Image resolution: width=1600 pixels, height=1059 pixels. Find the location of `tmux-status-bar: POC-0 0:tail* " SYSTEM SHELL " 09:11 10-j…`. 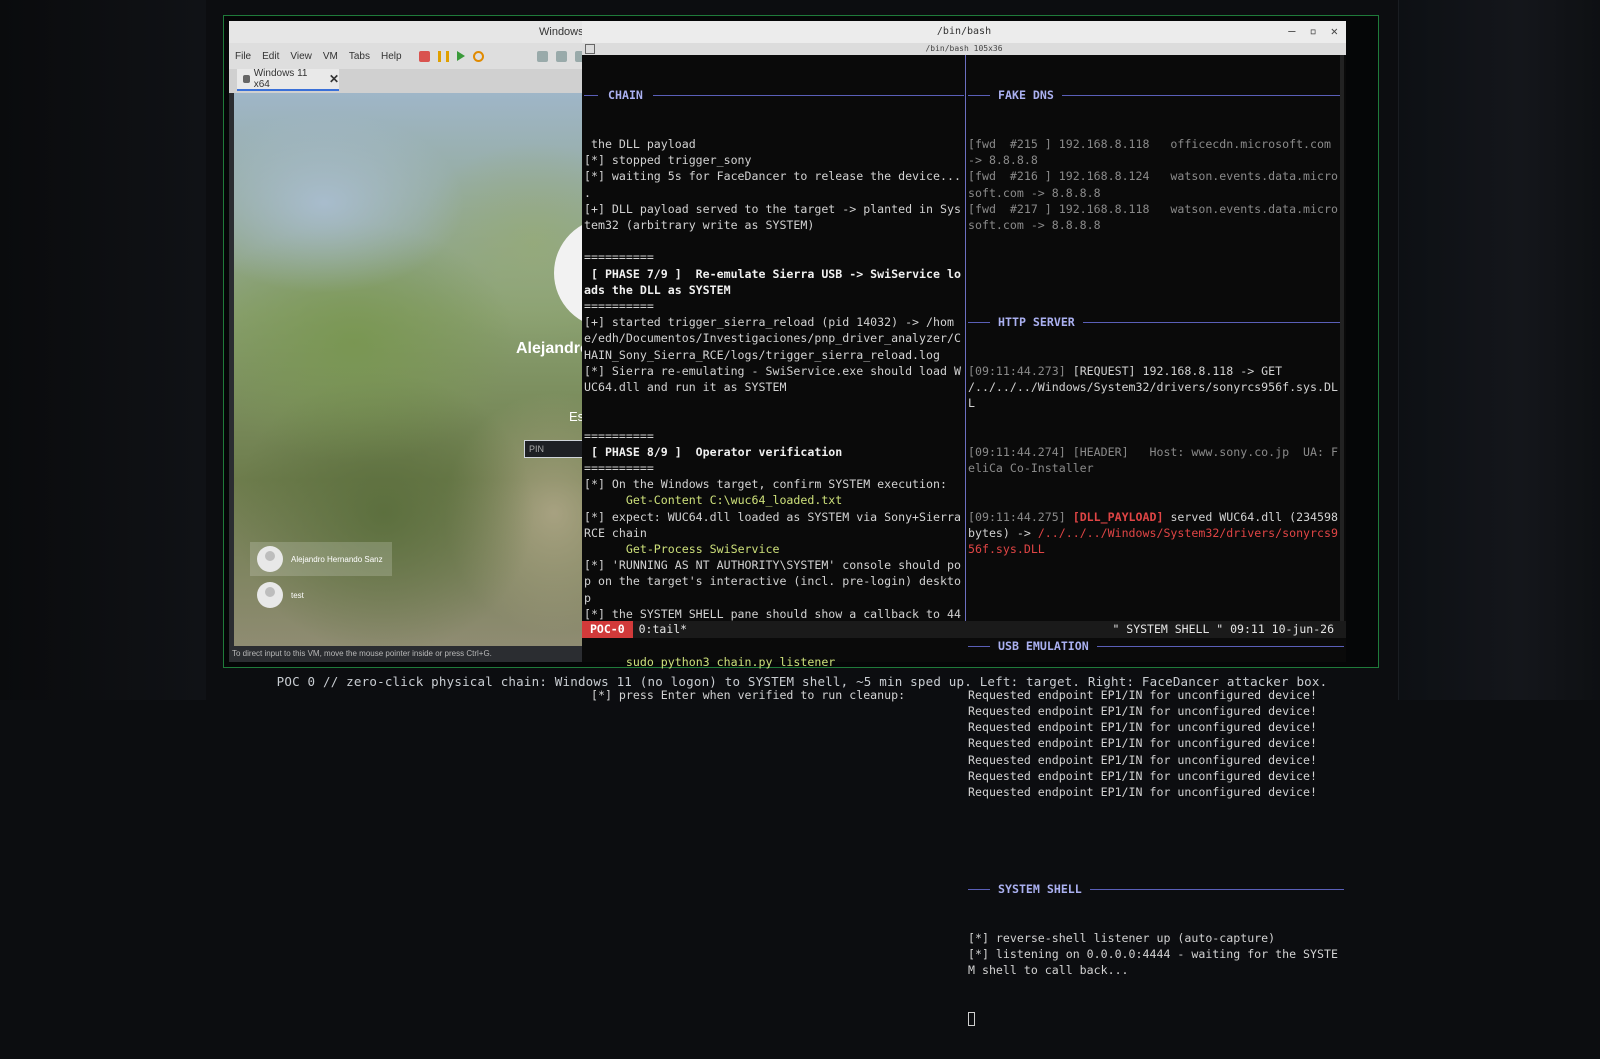

tmux-status-bar: POC-0 0:tail* " SYSTEM SHELL " 09:11 10-j… is located at coordinates (964, 629).